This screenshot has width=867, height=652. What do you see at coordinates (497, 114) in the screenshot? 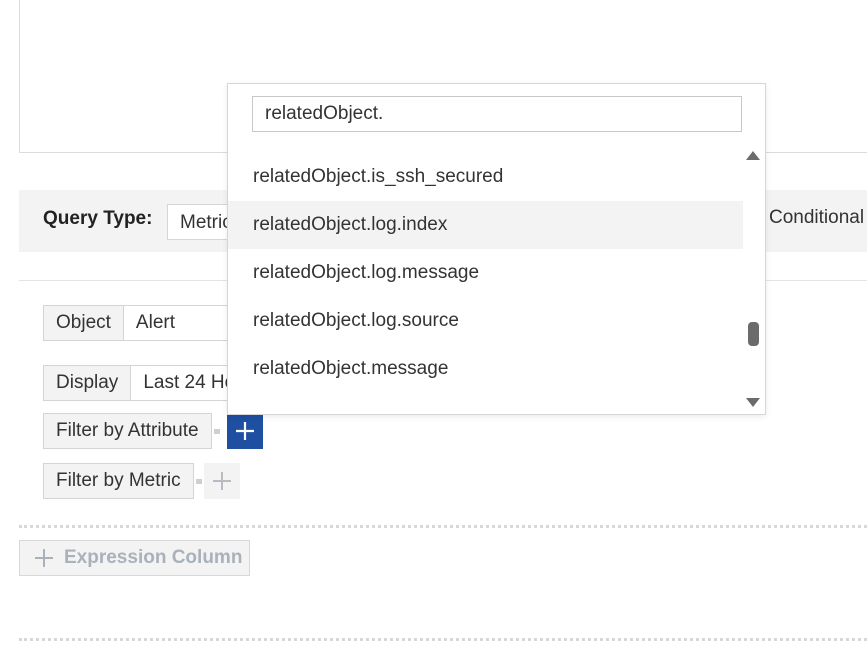
I see `dropdown-search-input` at bounding box center [497, 114].